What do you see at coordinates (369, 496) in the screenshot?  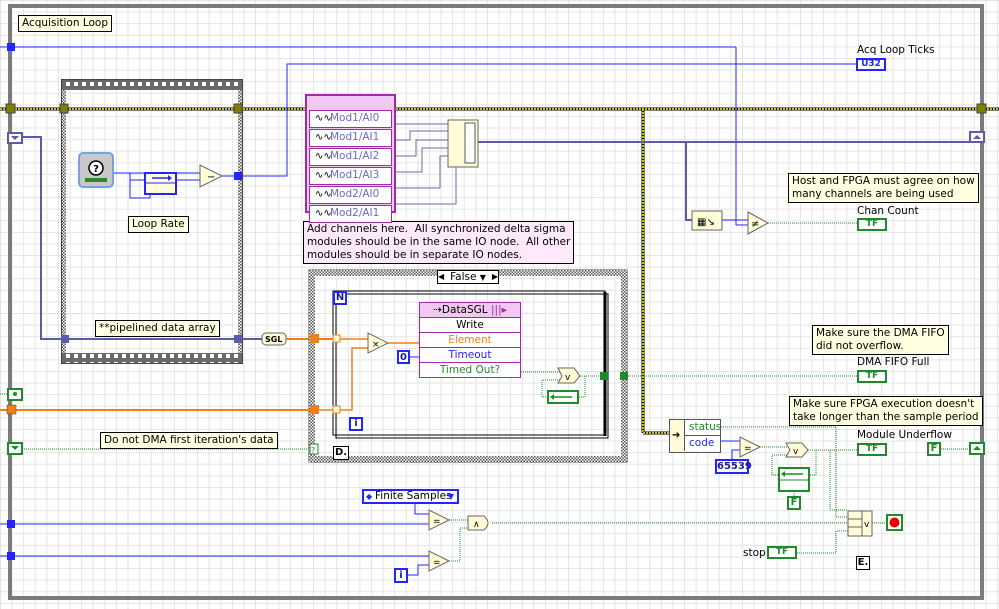 I see `enum-icon: ◆` at bounding box center [369, 496].